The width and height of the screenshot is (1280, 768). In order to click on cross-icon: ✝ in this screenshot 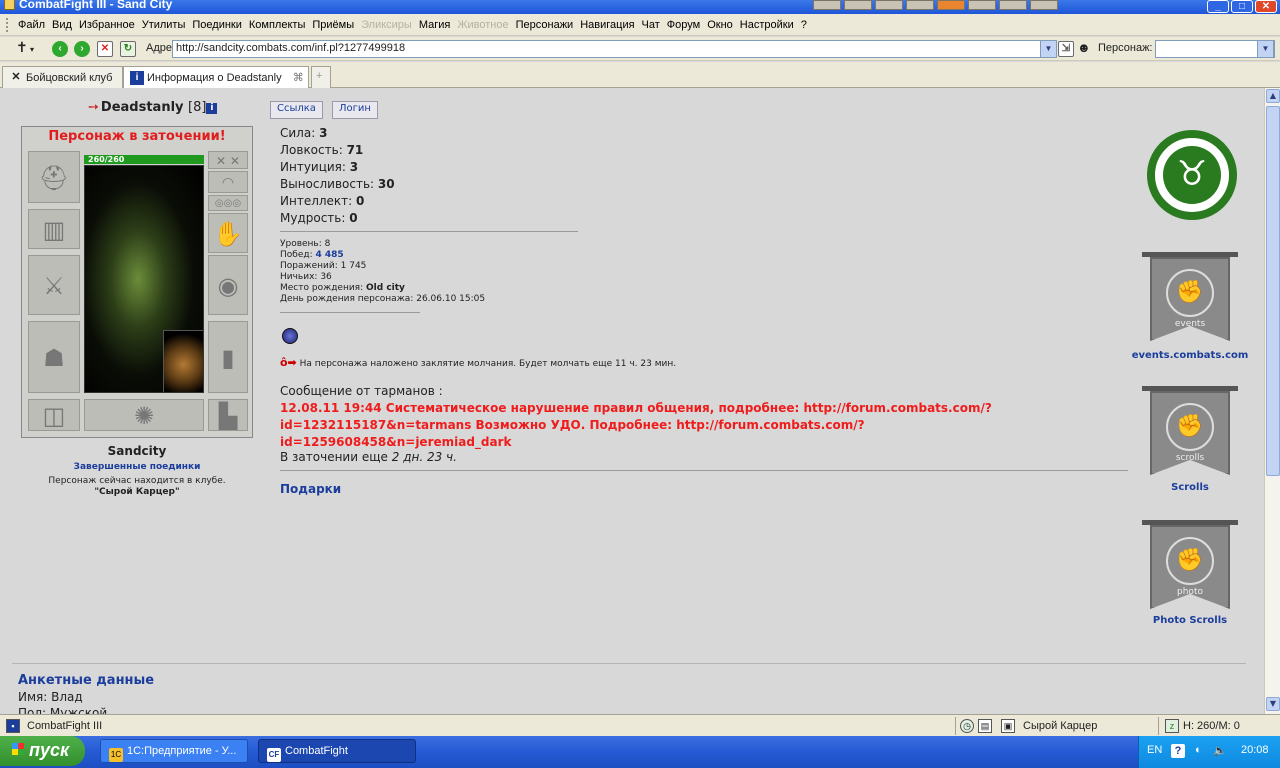, I will do `click(22, 47)`.